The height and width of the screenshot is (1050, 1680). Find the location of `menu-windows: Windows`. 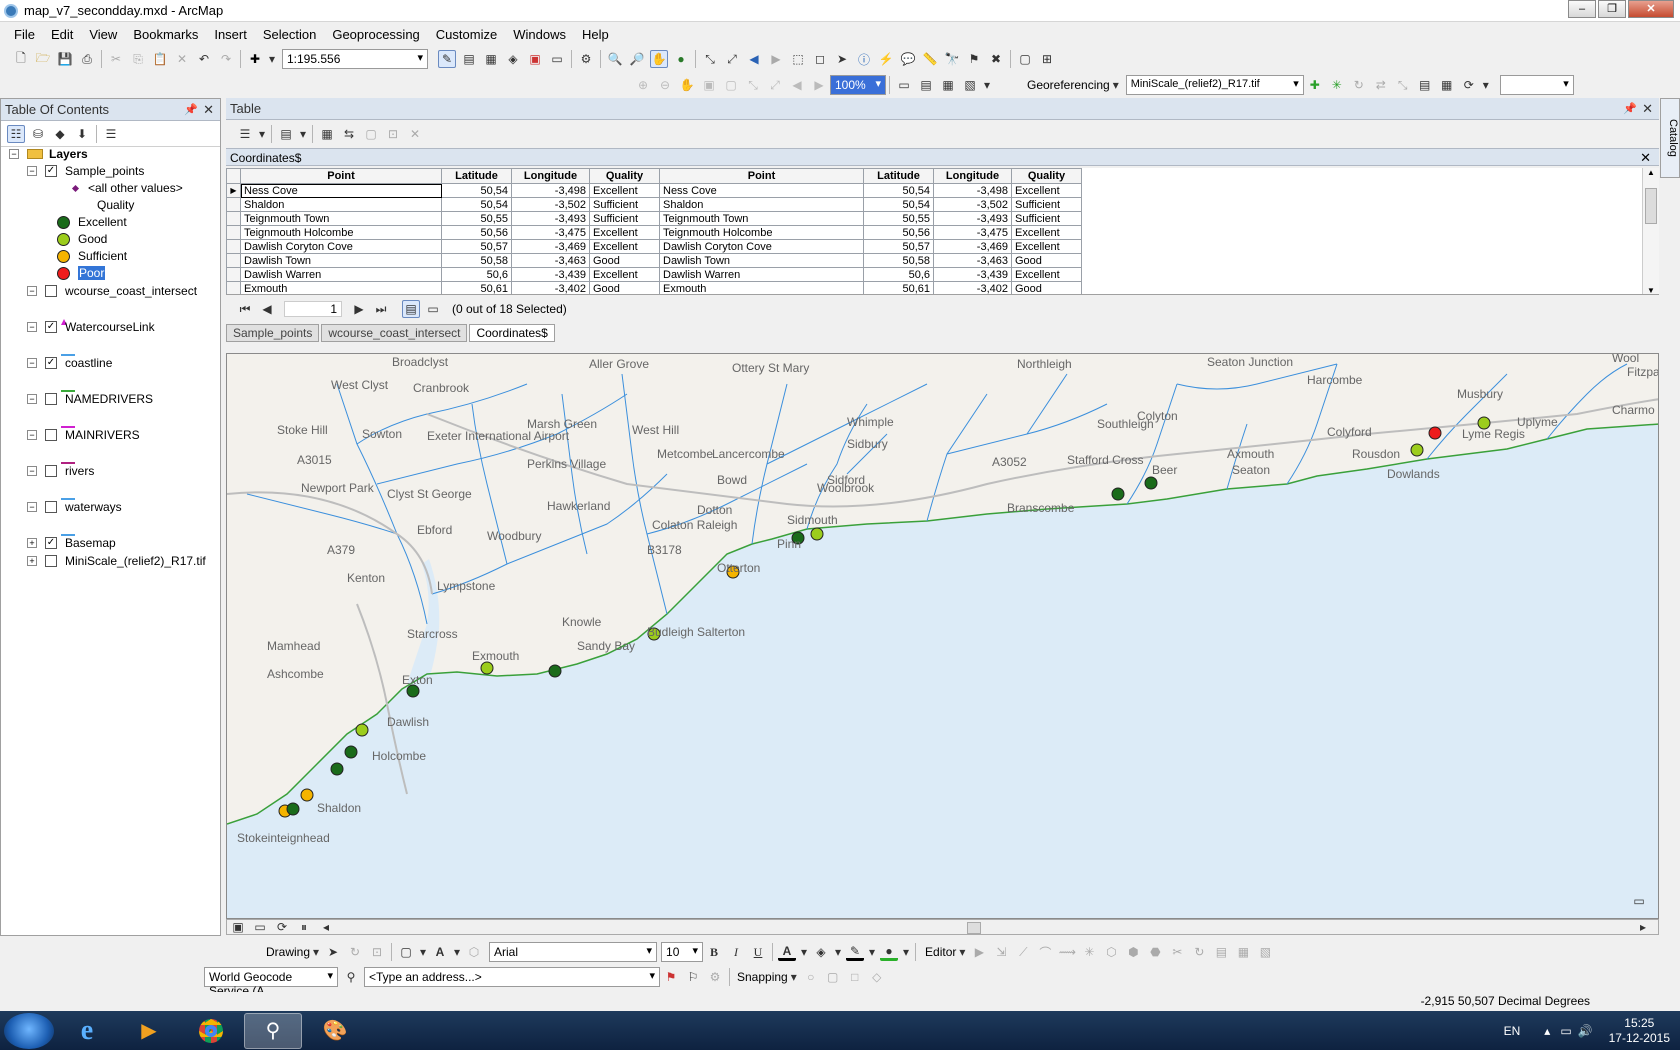

menu-windows: Windows is located at coordinates (539, 34).